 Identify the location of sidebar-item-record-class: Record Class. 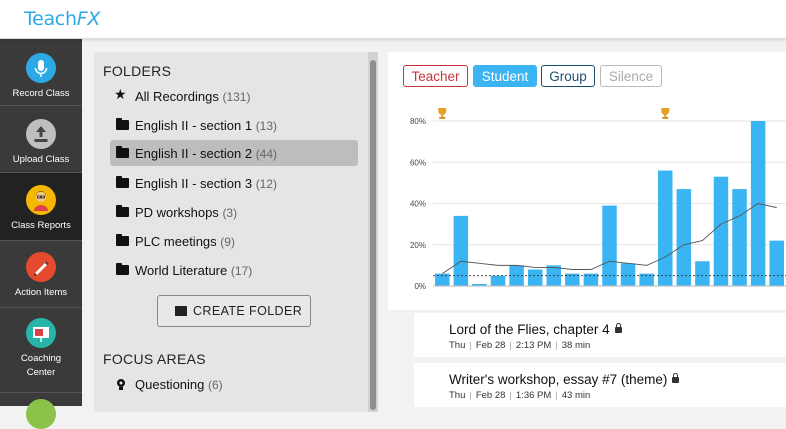
(41, 72).